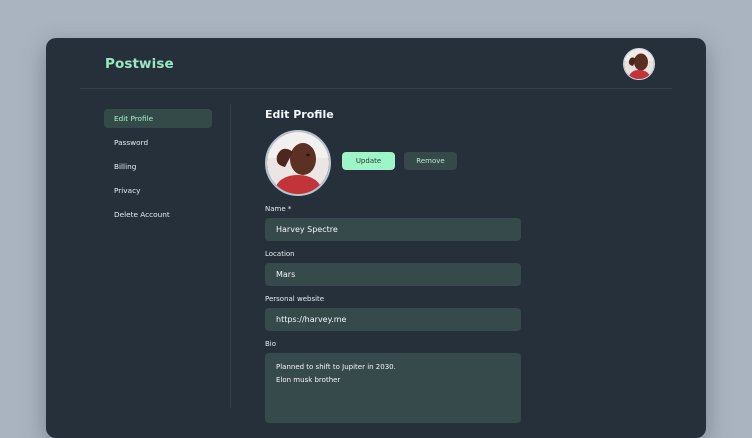  I want to click on bio-label: Bio, so click(271, 344).